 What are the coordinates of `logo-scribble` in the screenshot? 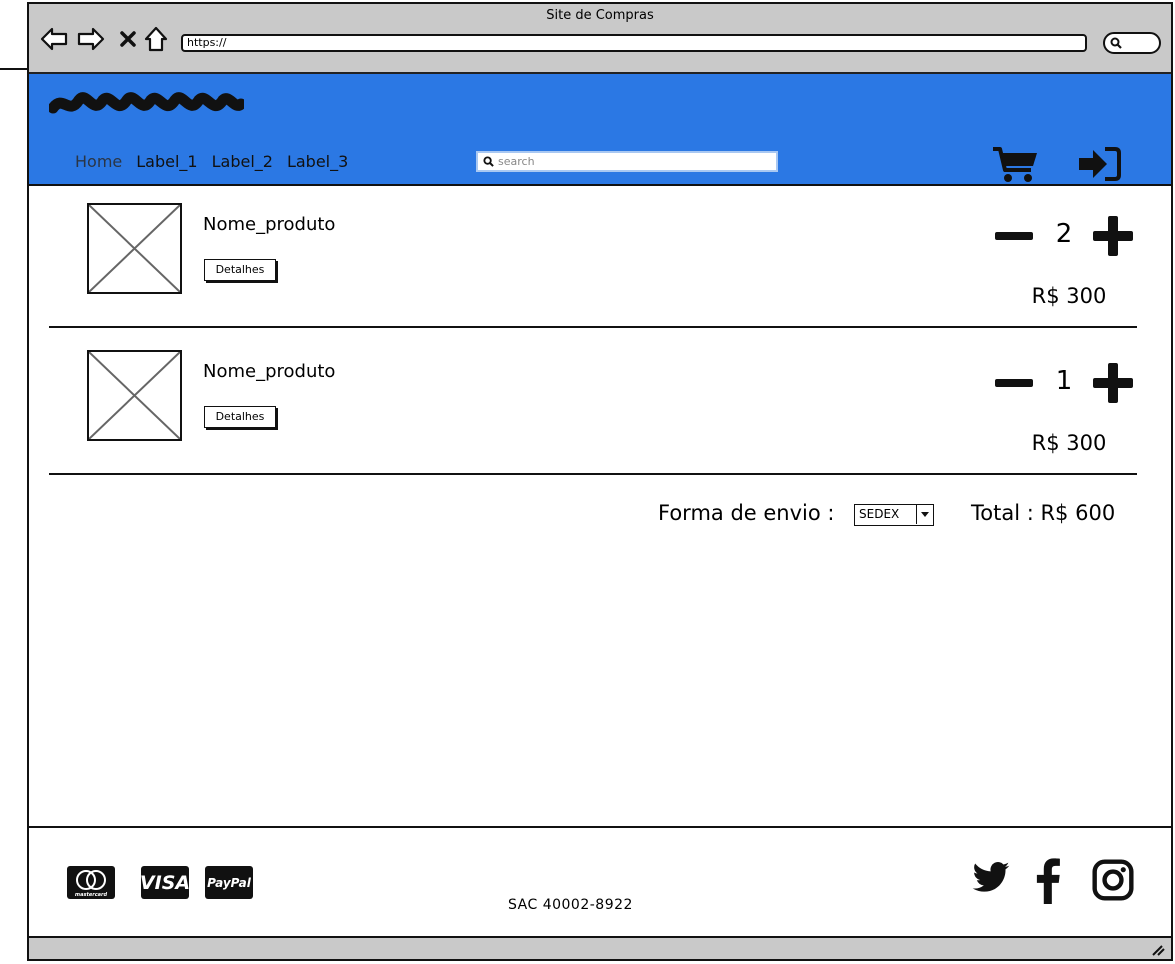 It's located at (146, 103).